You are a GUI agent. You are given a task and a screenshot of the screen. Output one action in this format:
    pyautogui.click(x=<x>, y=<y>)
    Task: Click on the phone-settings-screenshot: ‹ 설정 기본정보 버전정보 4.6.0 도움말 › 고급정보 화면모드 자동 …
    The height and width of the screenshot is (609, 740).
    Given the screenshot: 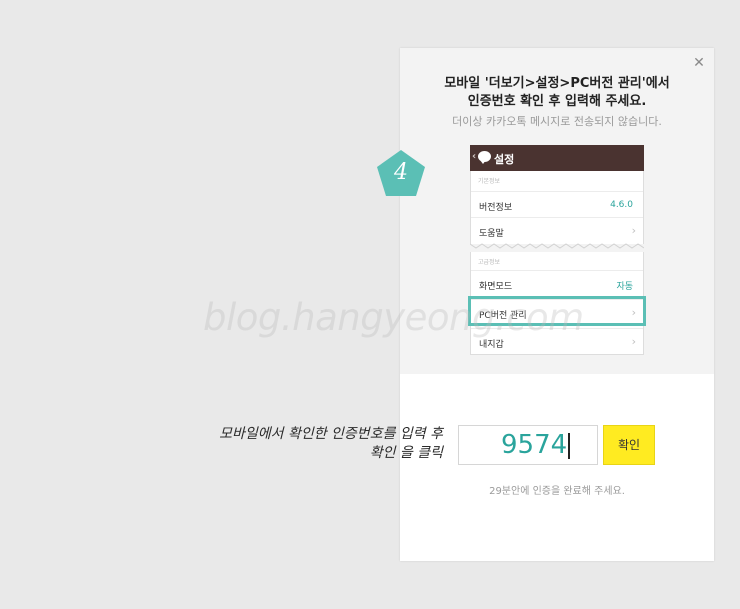 What is the action you would take?
    pyautogui.click(x=557, y=250)
    